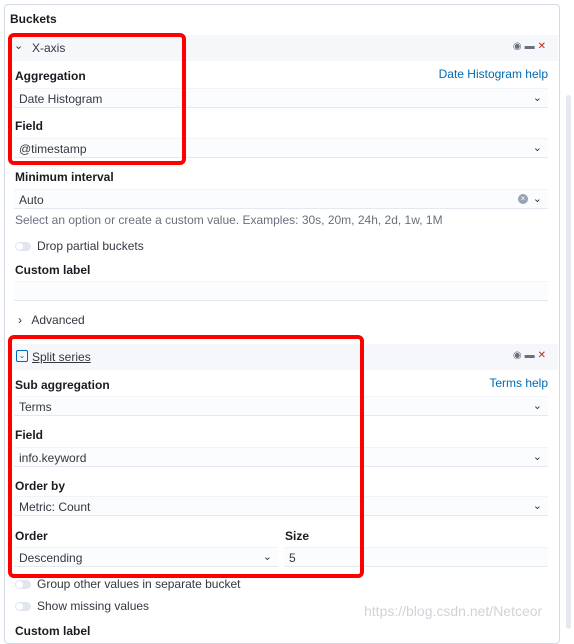 This screenshot has width=574, height=644. I want to click on field-value: @timestamp, so click(53, 149).